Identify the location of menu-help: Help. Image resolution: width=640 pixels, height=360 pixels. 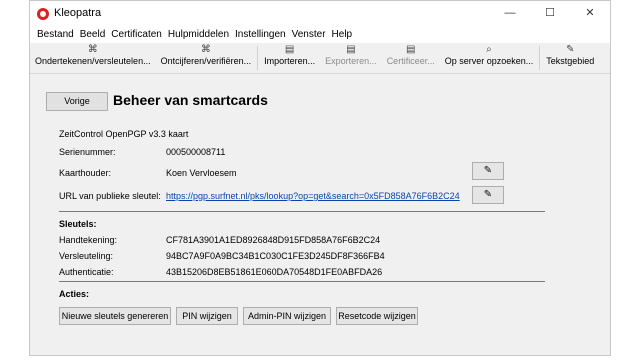
(342, 35).